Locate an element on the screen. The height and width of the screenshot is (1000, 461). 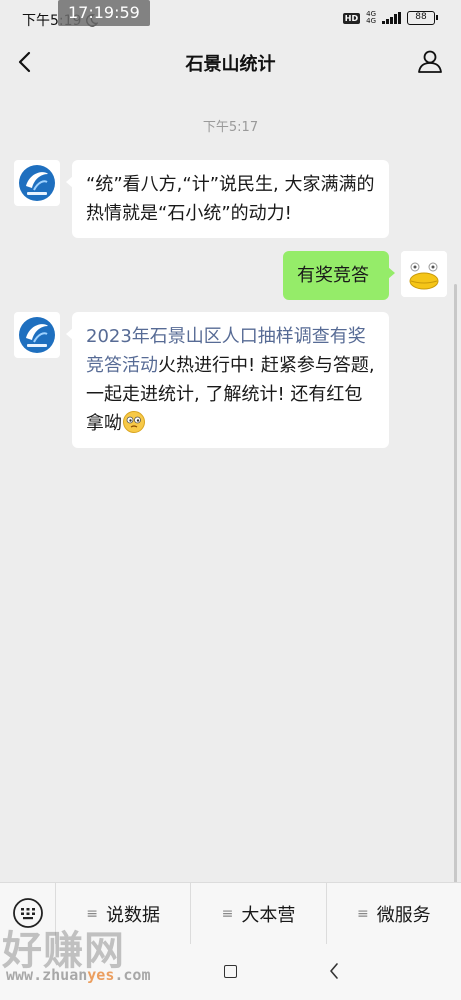
duck-avatar-icon is located at coordinates (424, 274).